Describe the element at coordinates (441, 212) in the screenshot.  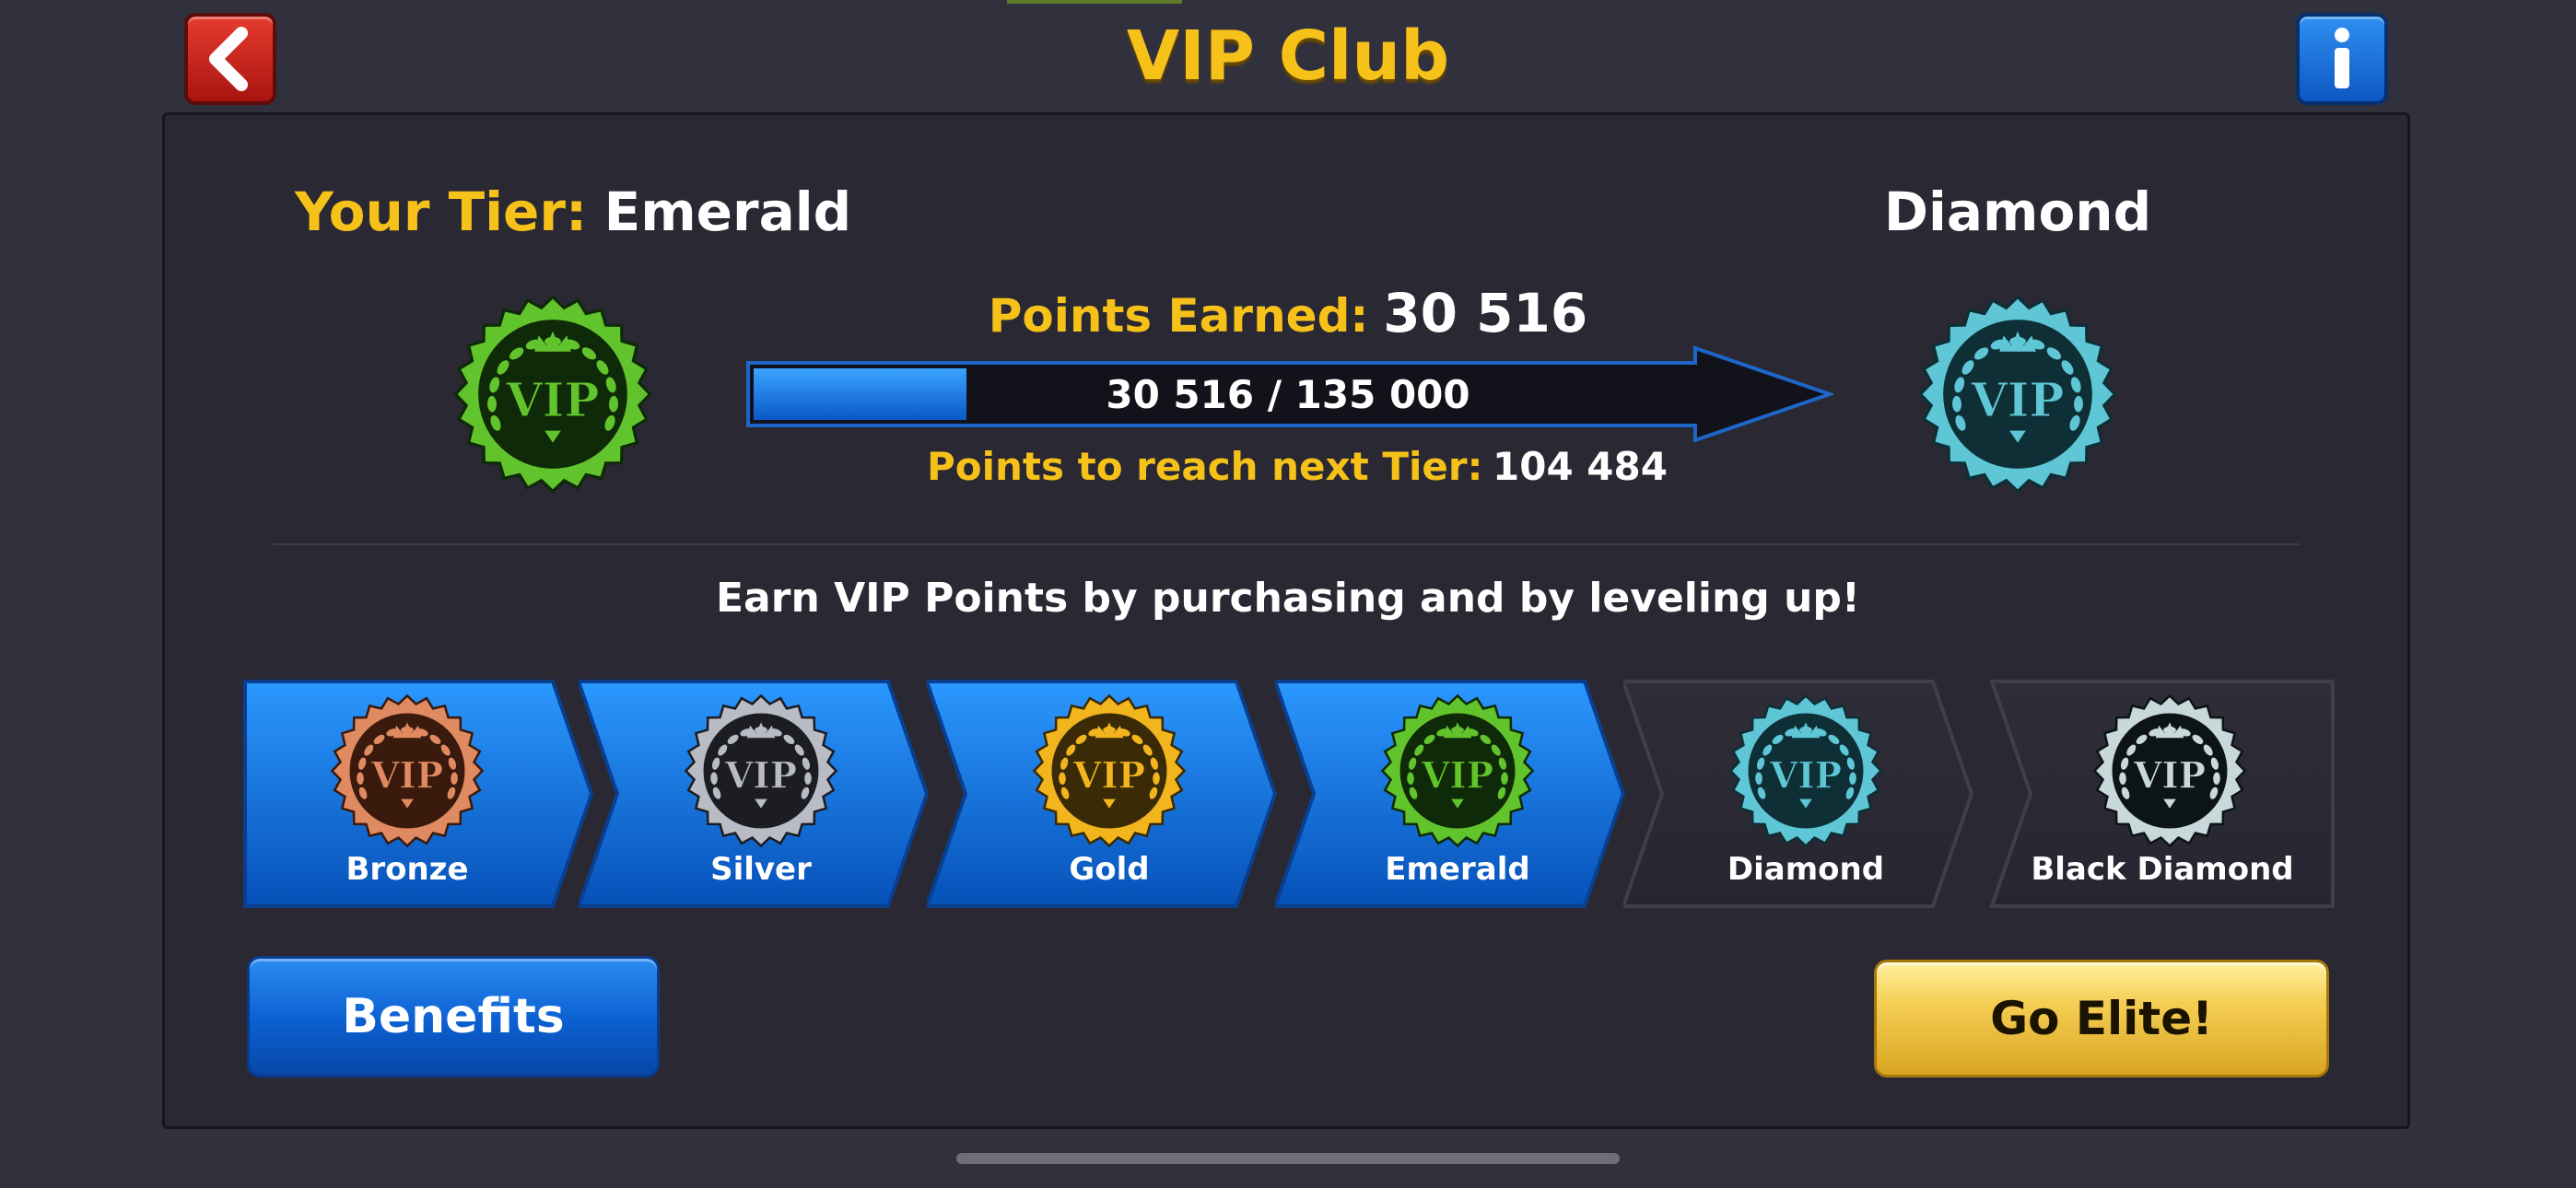
I see `your-tier-label: Your Tier:` at that location.